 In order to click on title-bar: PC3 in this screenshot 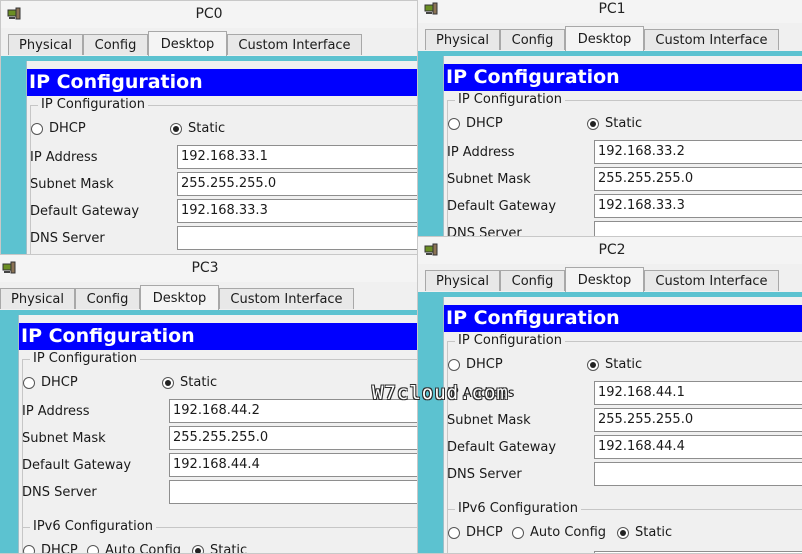, I will do `click(208, 268)`.